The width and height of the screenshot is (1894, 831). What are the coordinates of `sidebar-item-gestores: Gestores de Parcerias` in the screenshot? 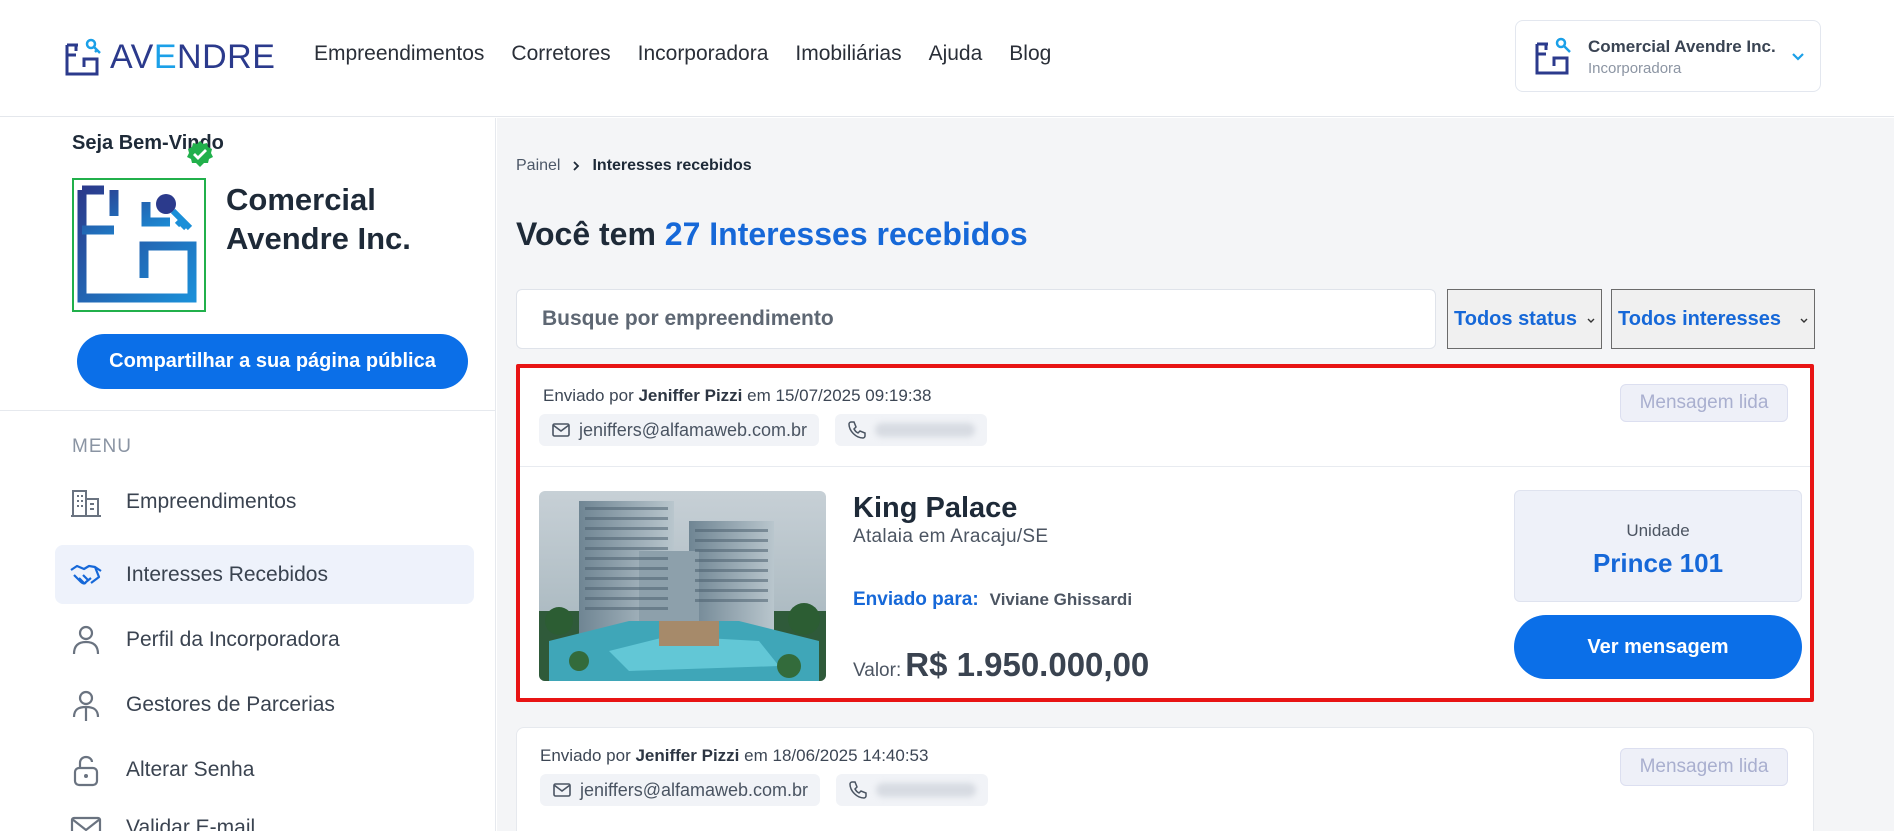 It's located at (264, 704).